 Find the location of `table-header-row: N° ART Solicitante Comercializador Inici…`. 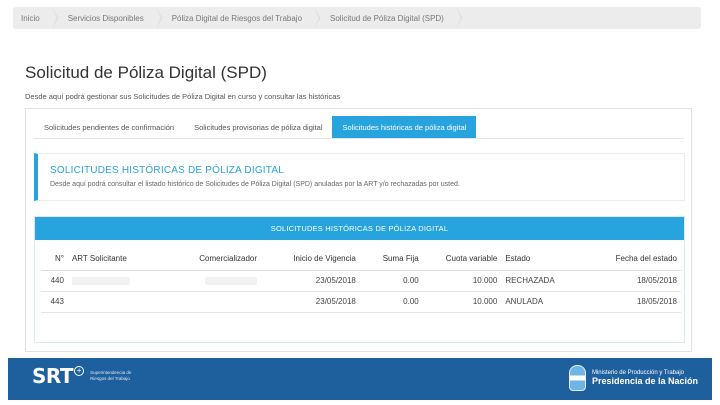

table-header-row: N° ART Solicitante Comercializador Inici… is located at coordinates (361, 259).